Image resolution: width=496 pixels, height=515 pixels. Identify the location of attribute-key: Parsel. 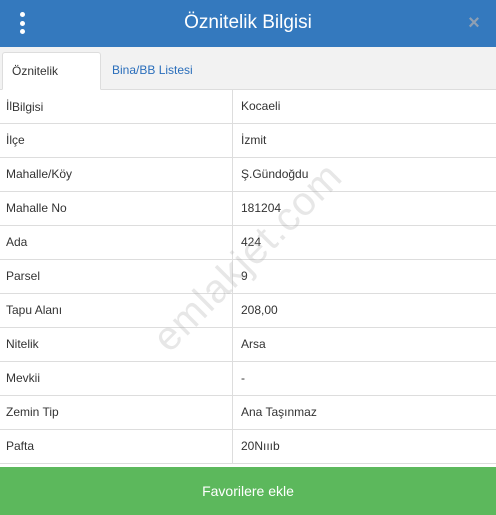
(116, 276).